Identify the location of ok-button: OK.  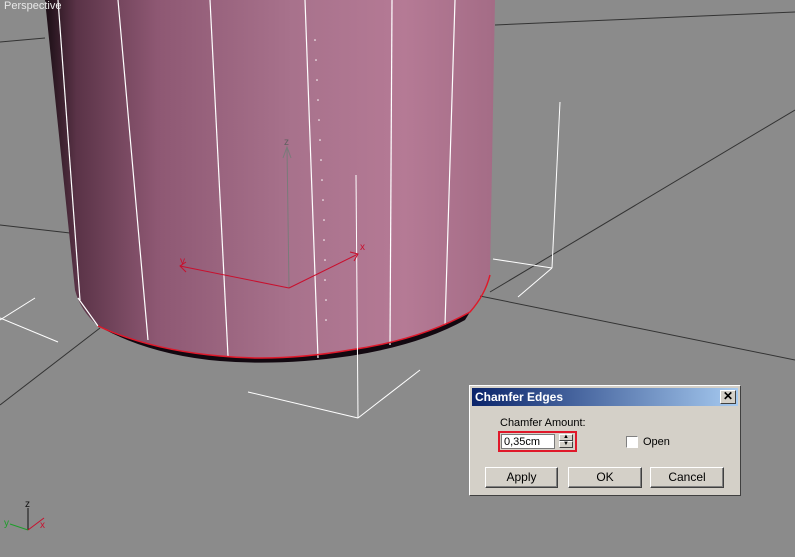
(605, 477).